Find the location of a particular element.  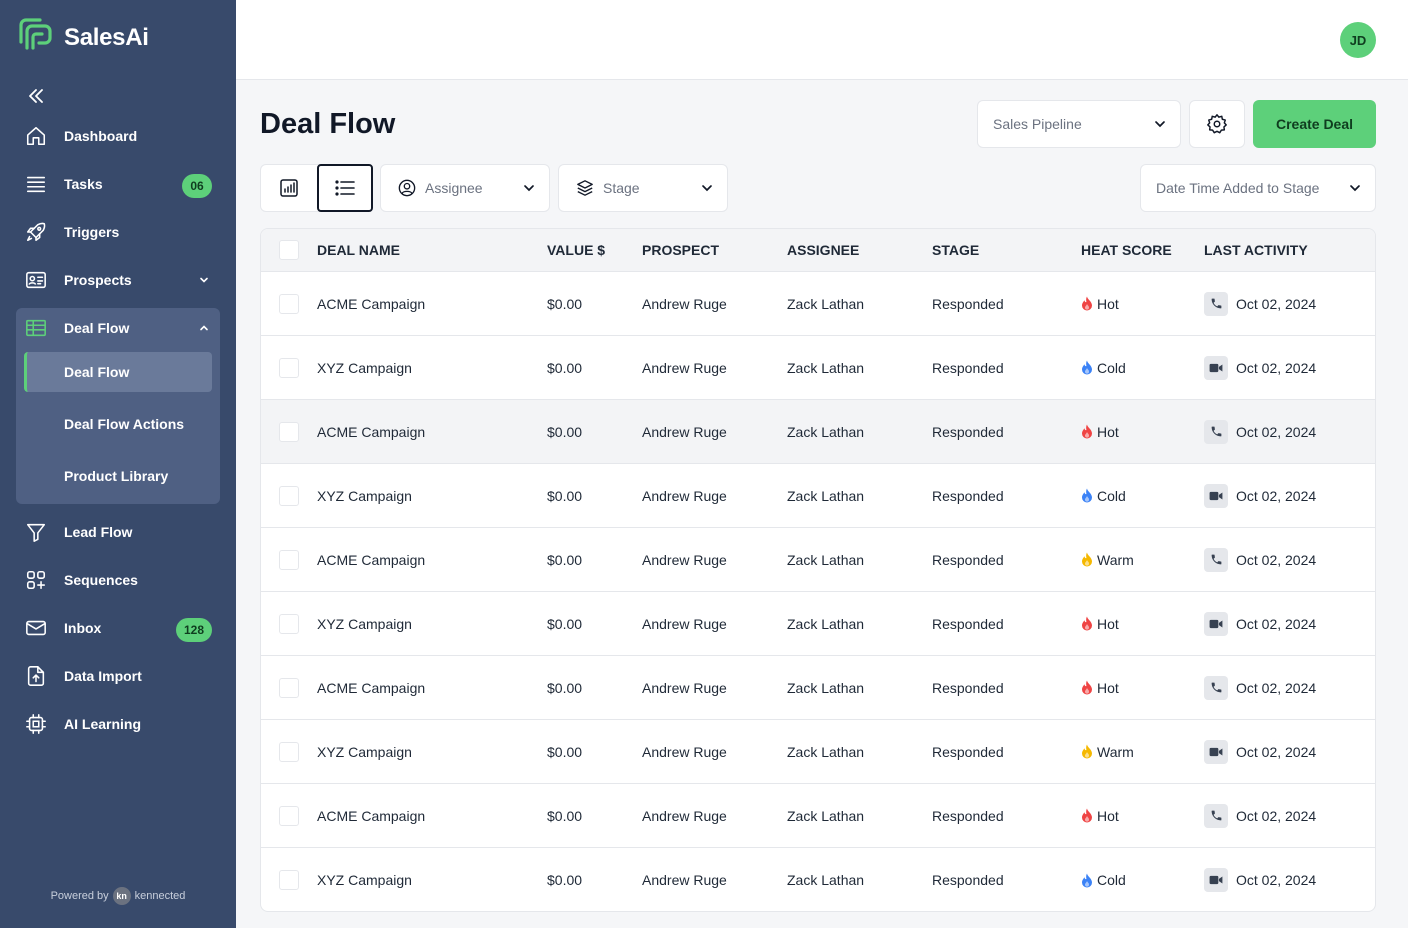

gear-icon is located at coordinates (1217, 124).